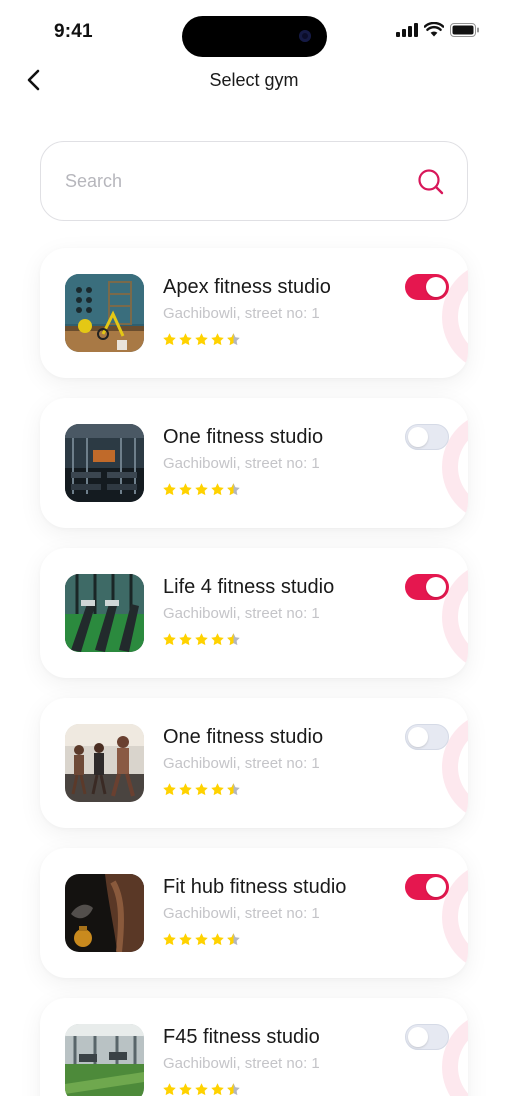 The image size is (508, 1096). What do you see at coordinates (305, 36) in the screenshot?
I see `camera-dot` at bounding box center [305, 36].